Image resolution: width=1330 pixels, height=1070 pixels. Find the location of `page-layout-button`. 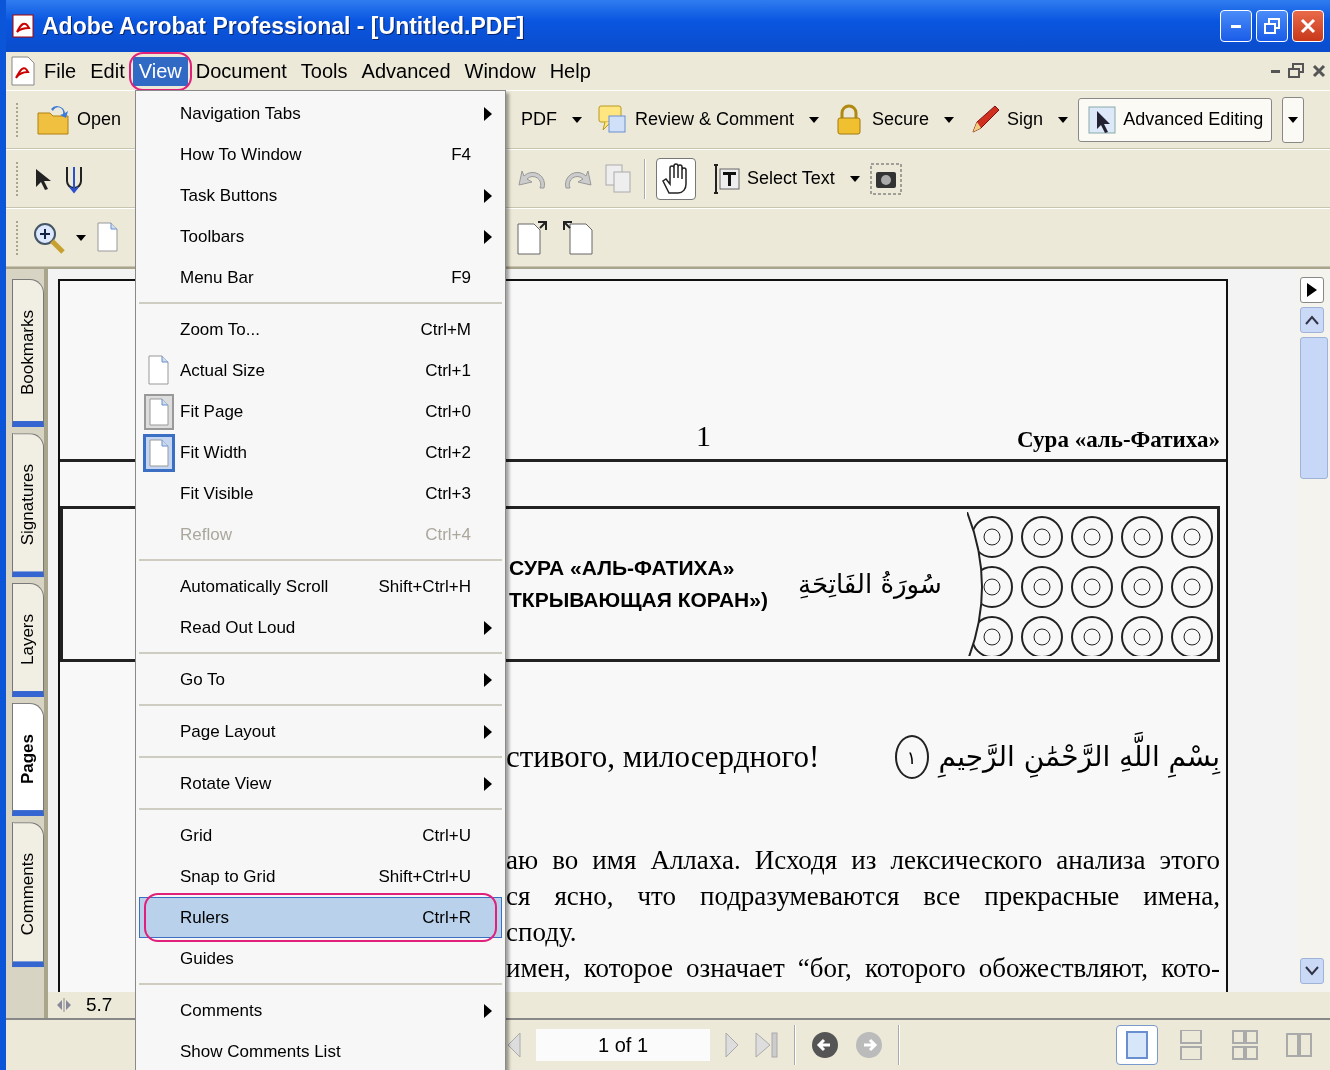

page-layout-button is located at coordinates (1137, 1045).